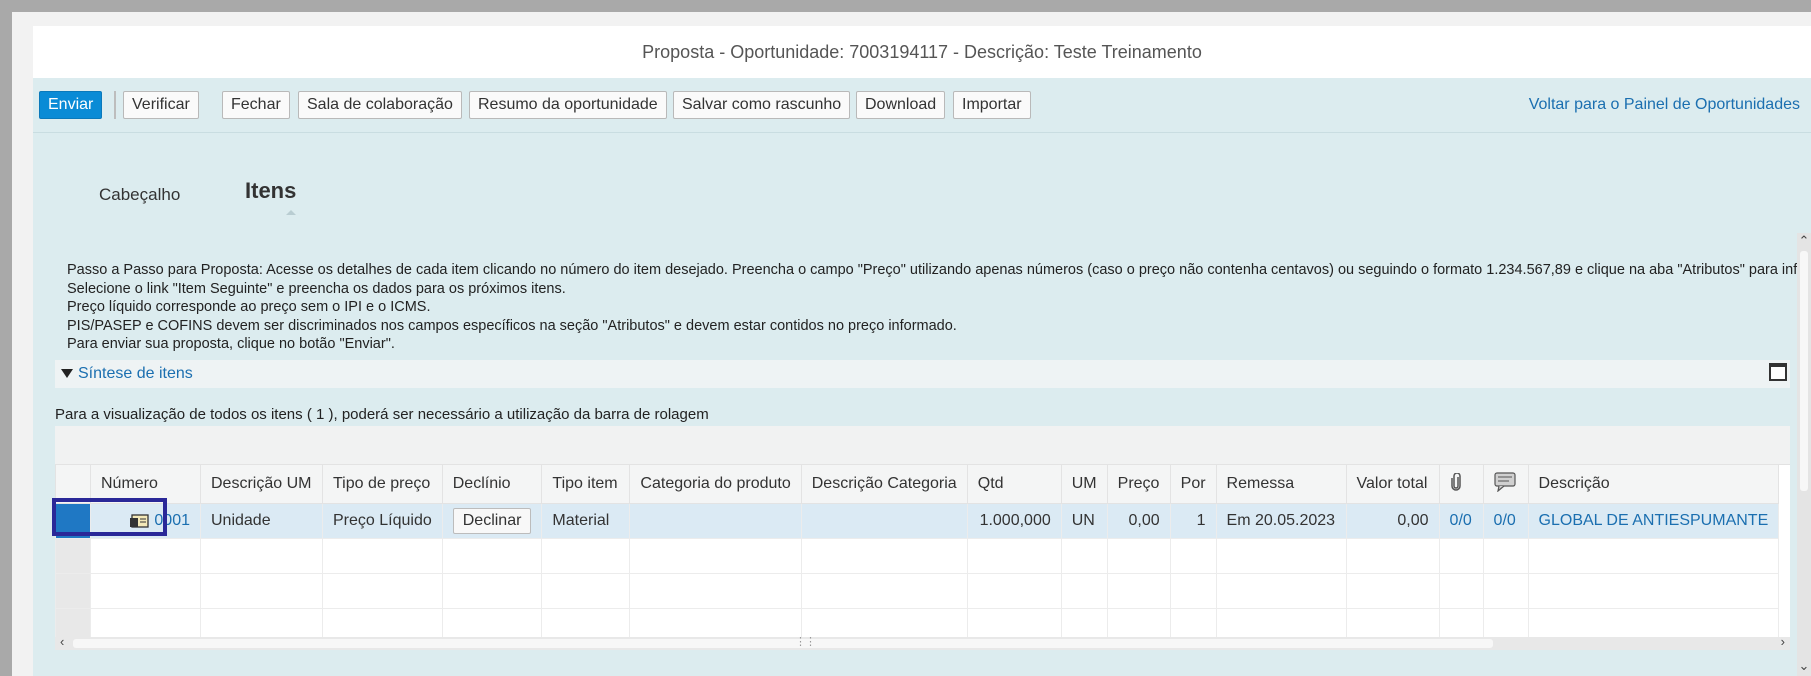 The image size is (1811, 676). I want to click on vertical-scroll-thumb, so click(1804, 371).